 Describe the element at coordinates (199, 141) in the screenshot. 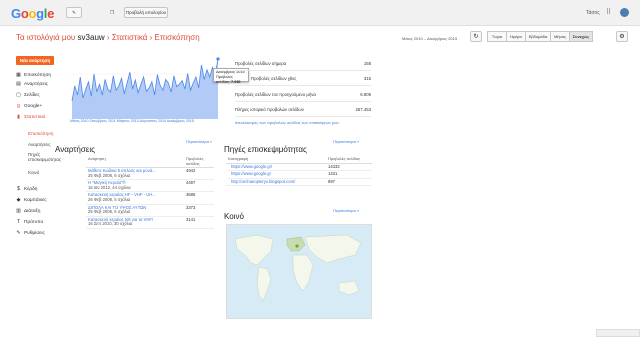

I see `posts-more-link: Περισσότερα »` at that location.